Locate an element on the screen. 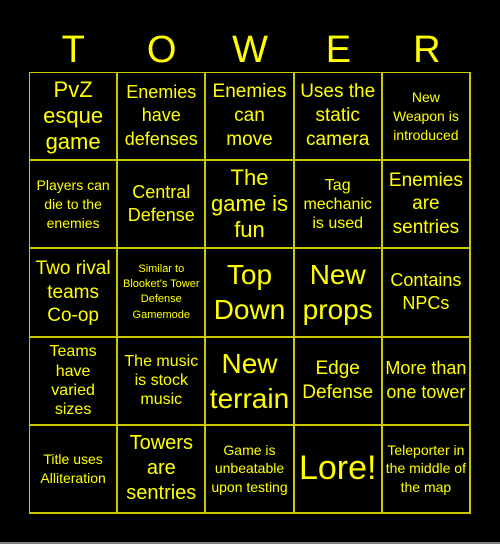  bingo-cell: Two rival teams Co-op is located at coordinates (74, 293).